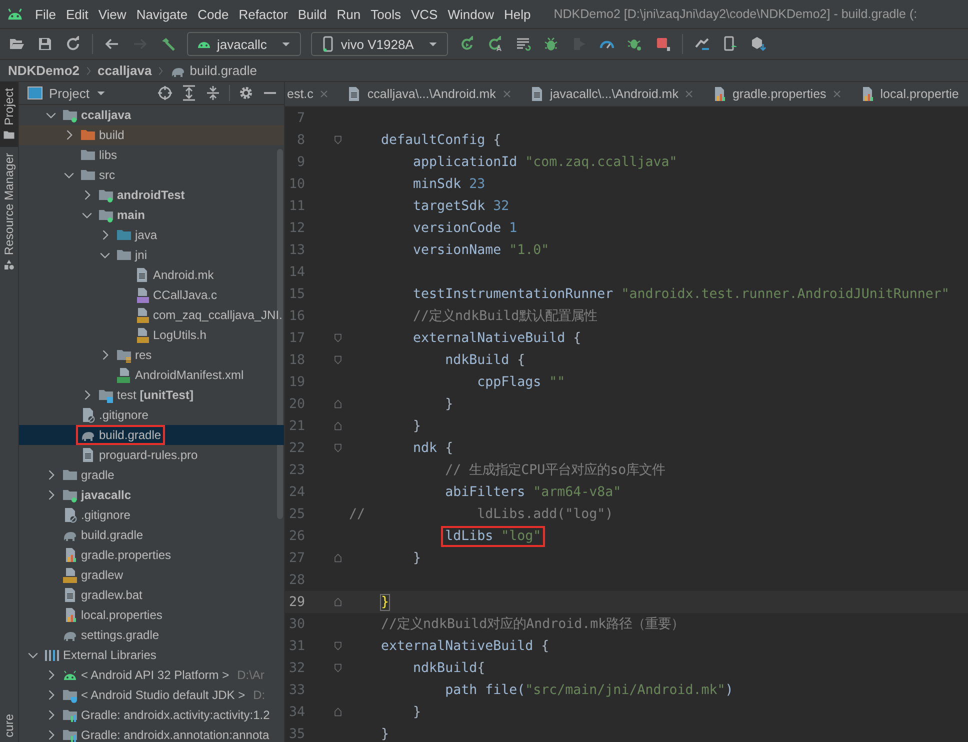  Describe the element at coordinates (44, 70) in the screenshot. I see `breadcrumb-item: NDKDemo2` at that location.